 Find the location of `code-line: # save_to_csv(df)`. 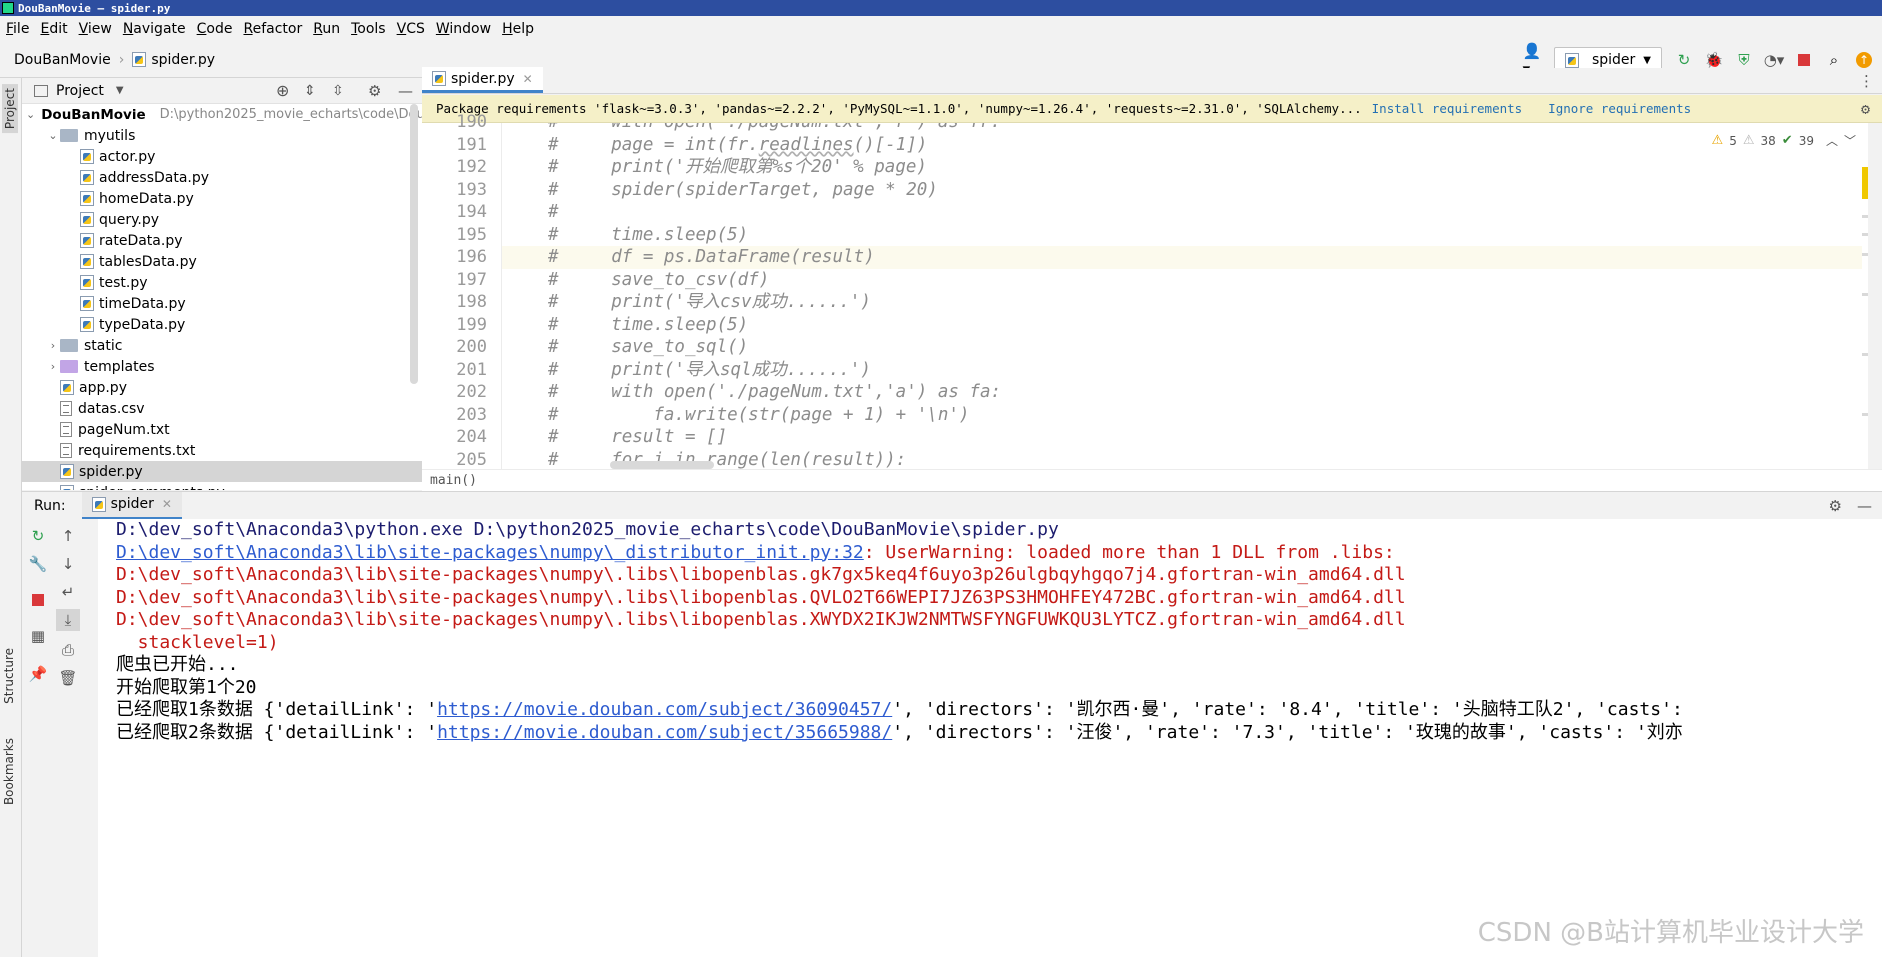

code-line: # save_to_csv(df) is located at coordinates (1182, 280).